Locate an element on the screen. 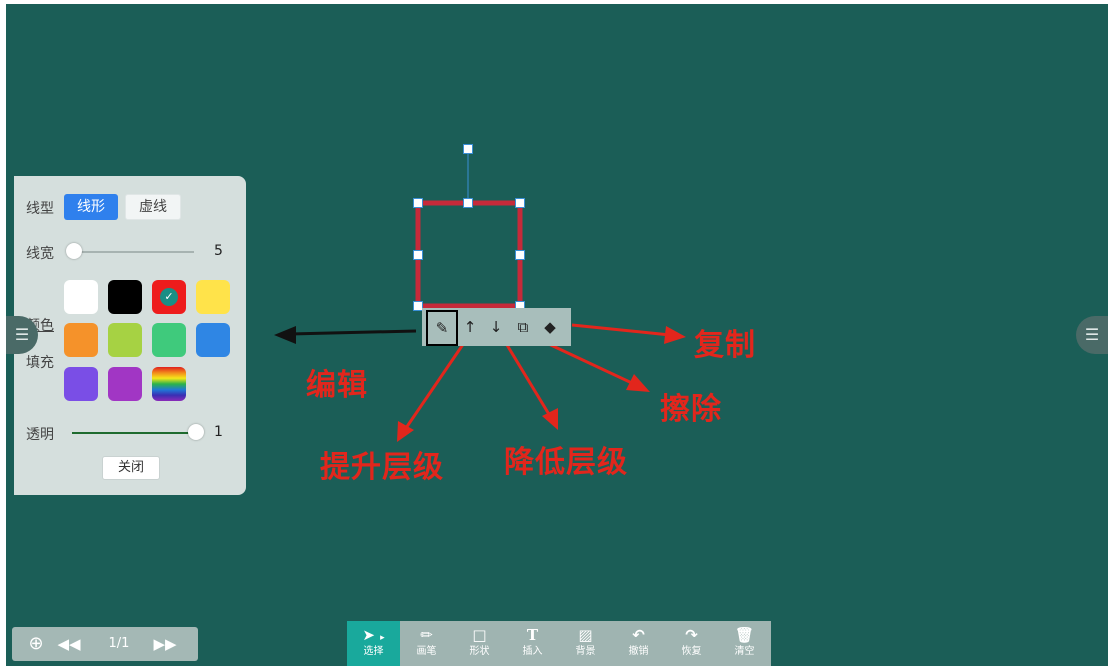 The image size is (1108, 666). eraser-icon: ◆ is located at coordinates (550, 327).